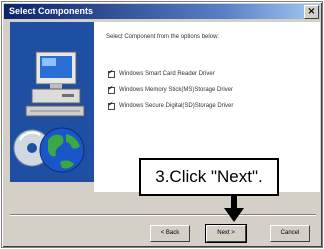  Describe the element at coordinates (176, 106) in the screenshot. I see `option-label: Windows Secure Digital(SD)Storage Driver` at that location.